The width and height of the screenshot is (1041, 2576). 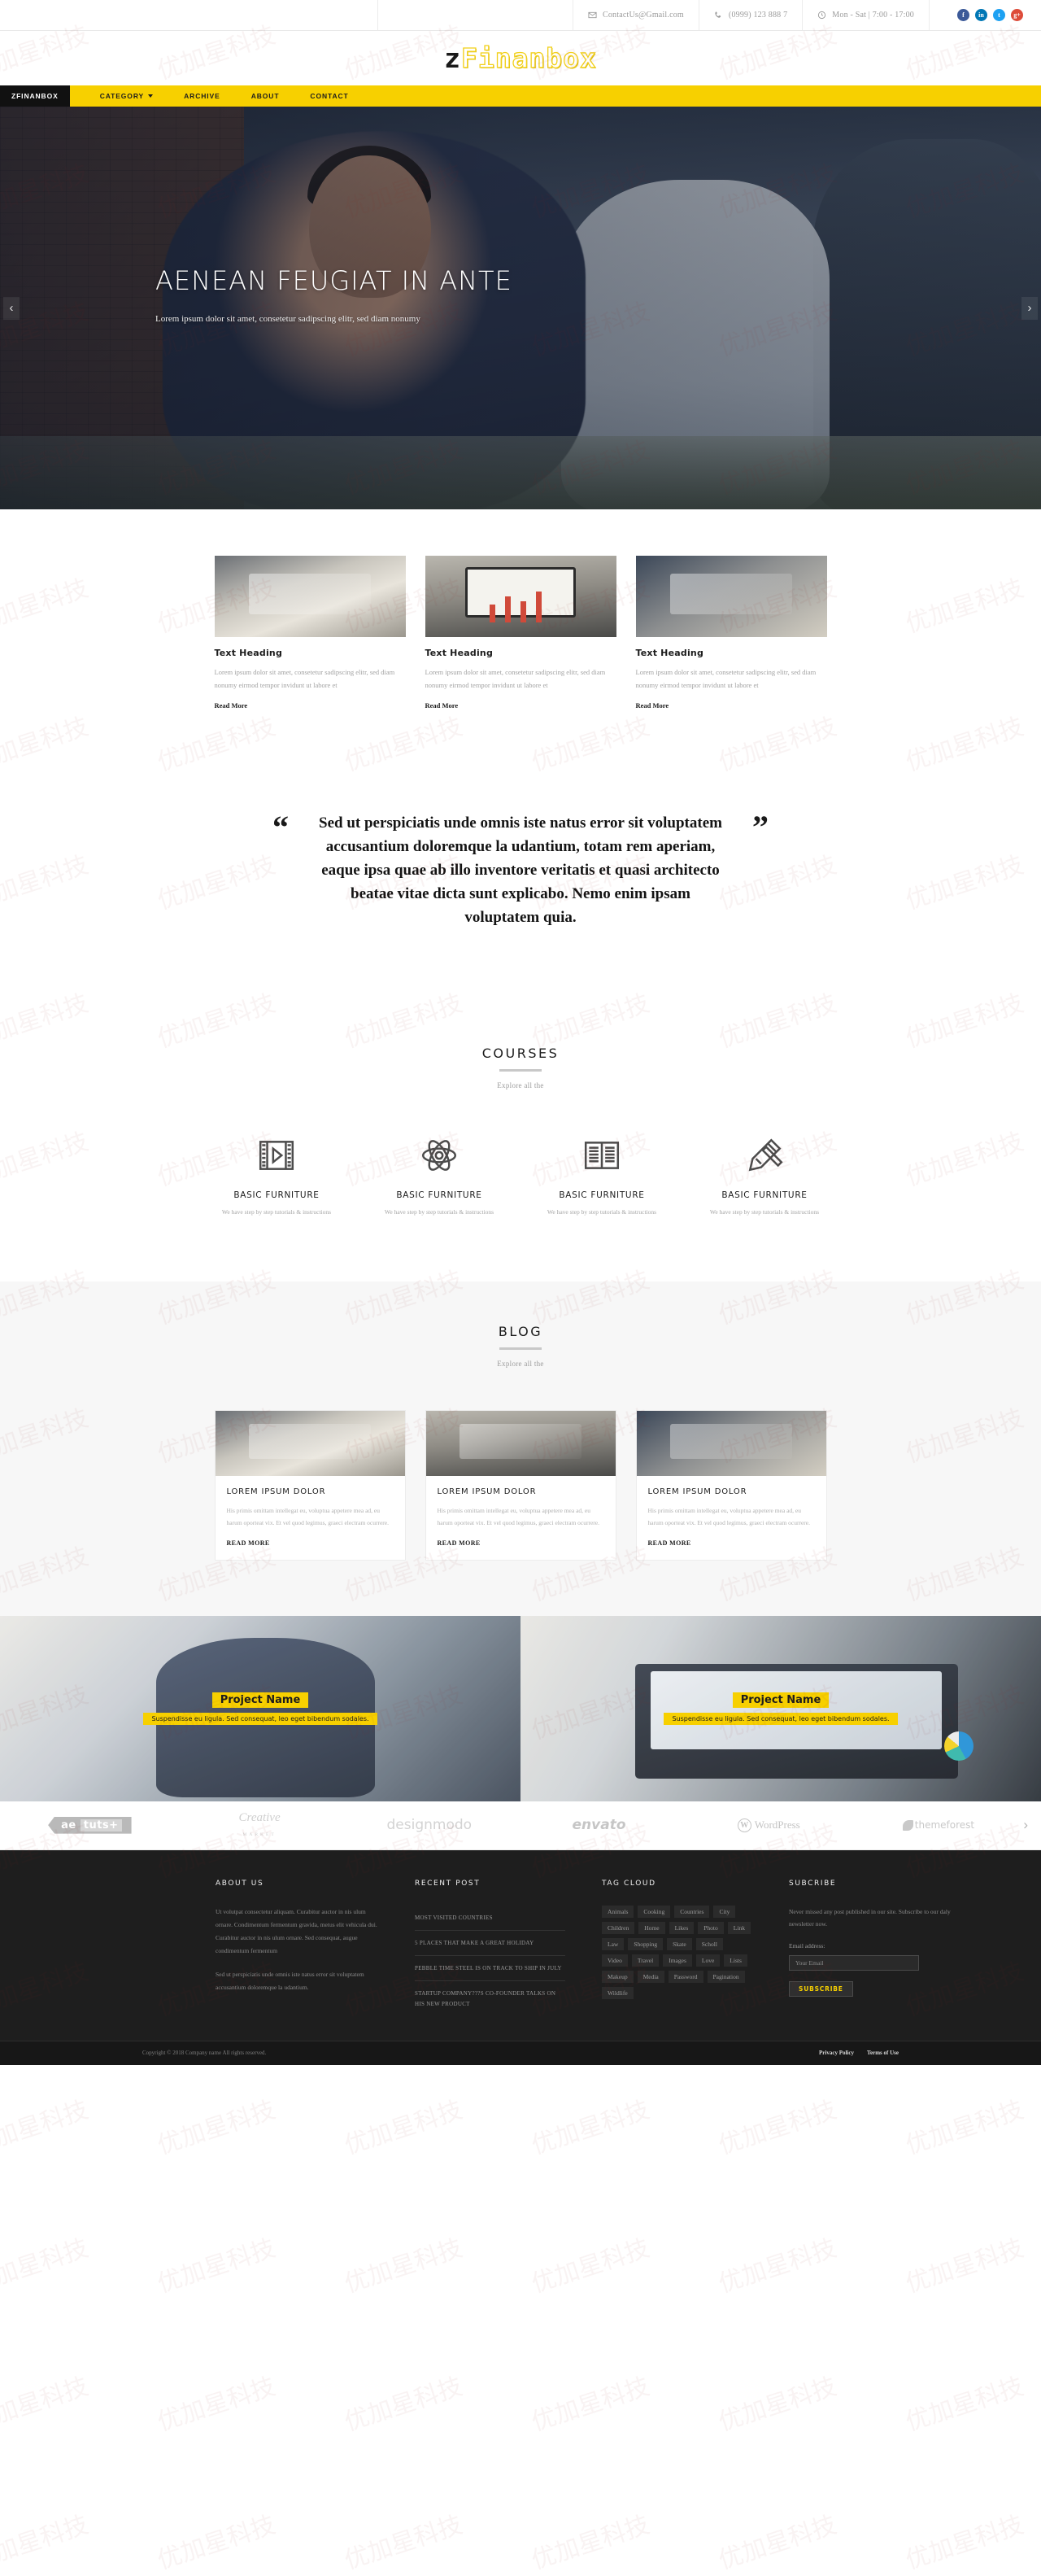 I want to click on designmodo-label: designmodo, so click(x=430, y=1825).